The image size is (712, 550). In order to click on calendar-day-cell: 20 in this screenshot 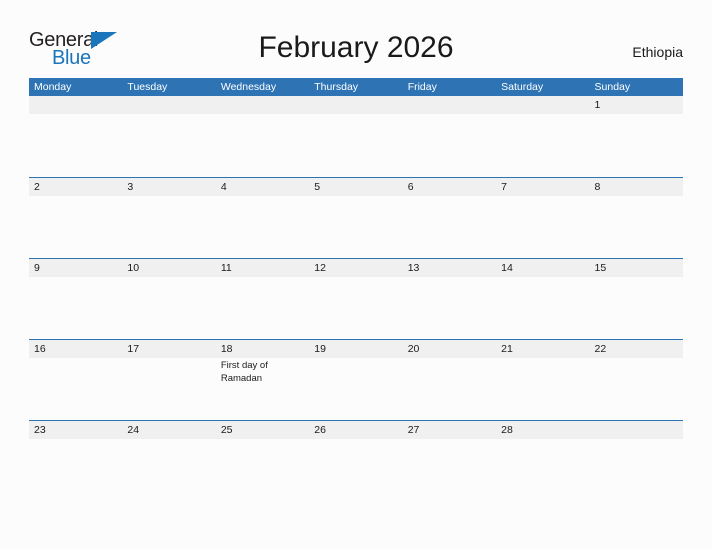, I will do `click(449, 380)`.